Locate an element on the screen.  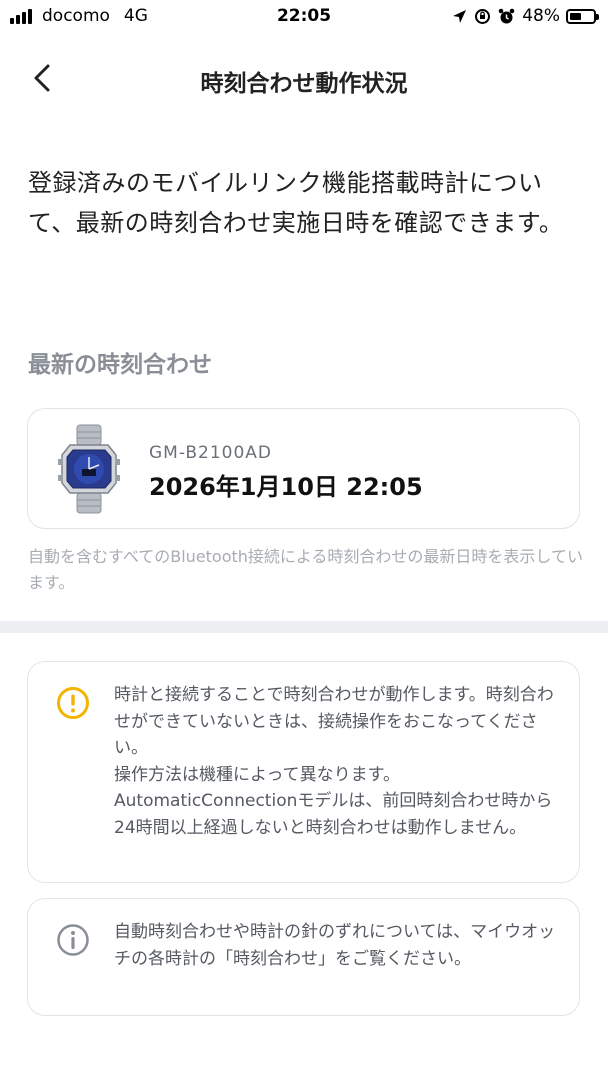
rotation-lock-icon is located at coordinates (483, 16).